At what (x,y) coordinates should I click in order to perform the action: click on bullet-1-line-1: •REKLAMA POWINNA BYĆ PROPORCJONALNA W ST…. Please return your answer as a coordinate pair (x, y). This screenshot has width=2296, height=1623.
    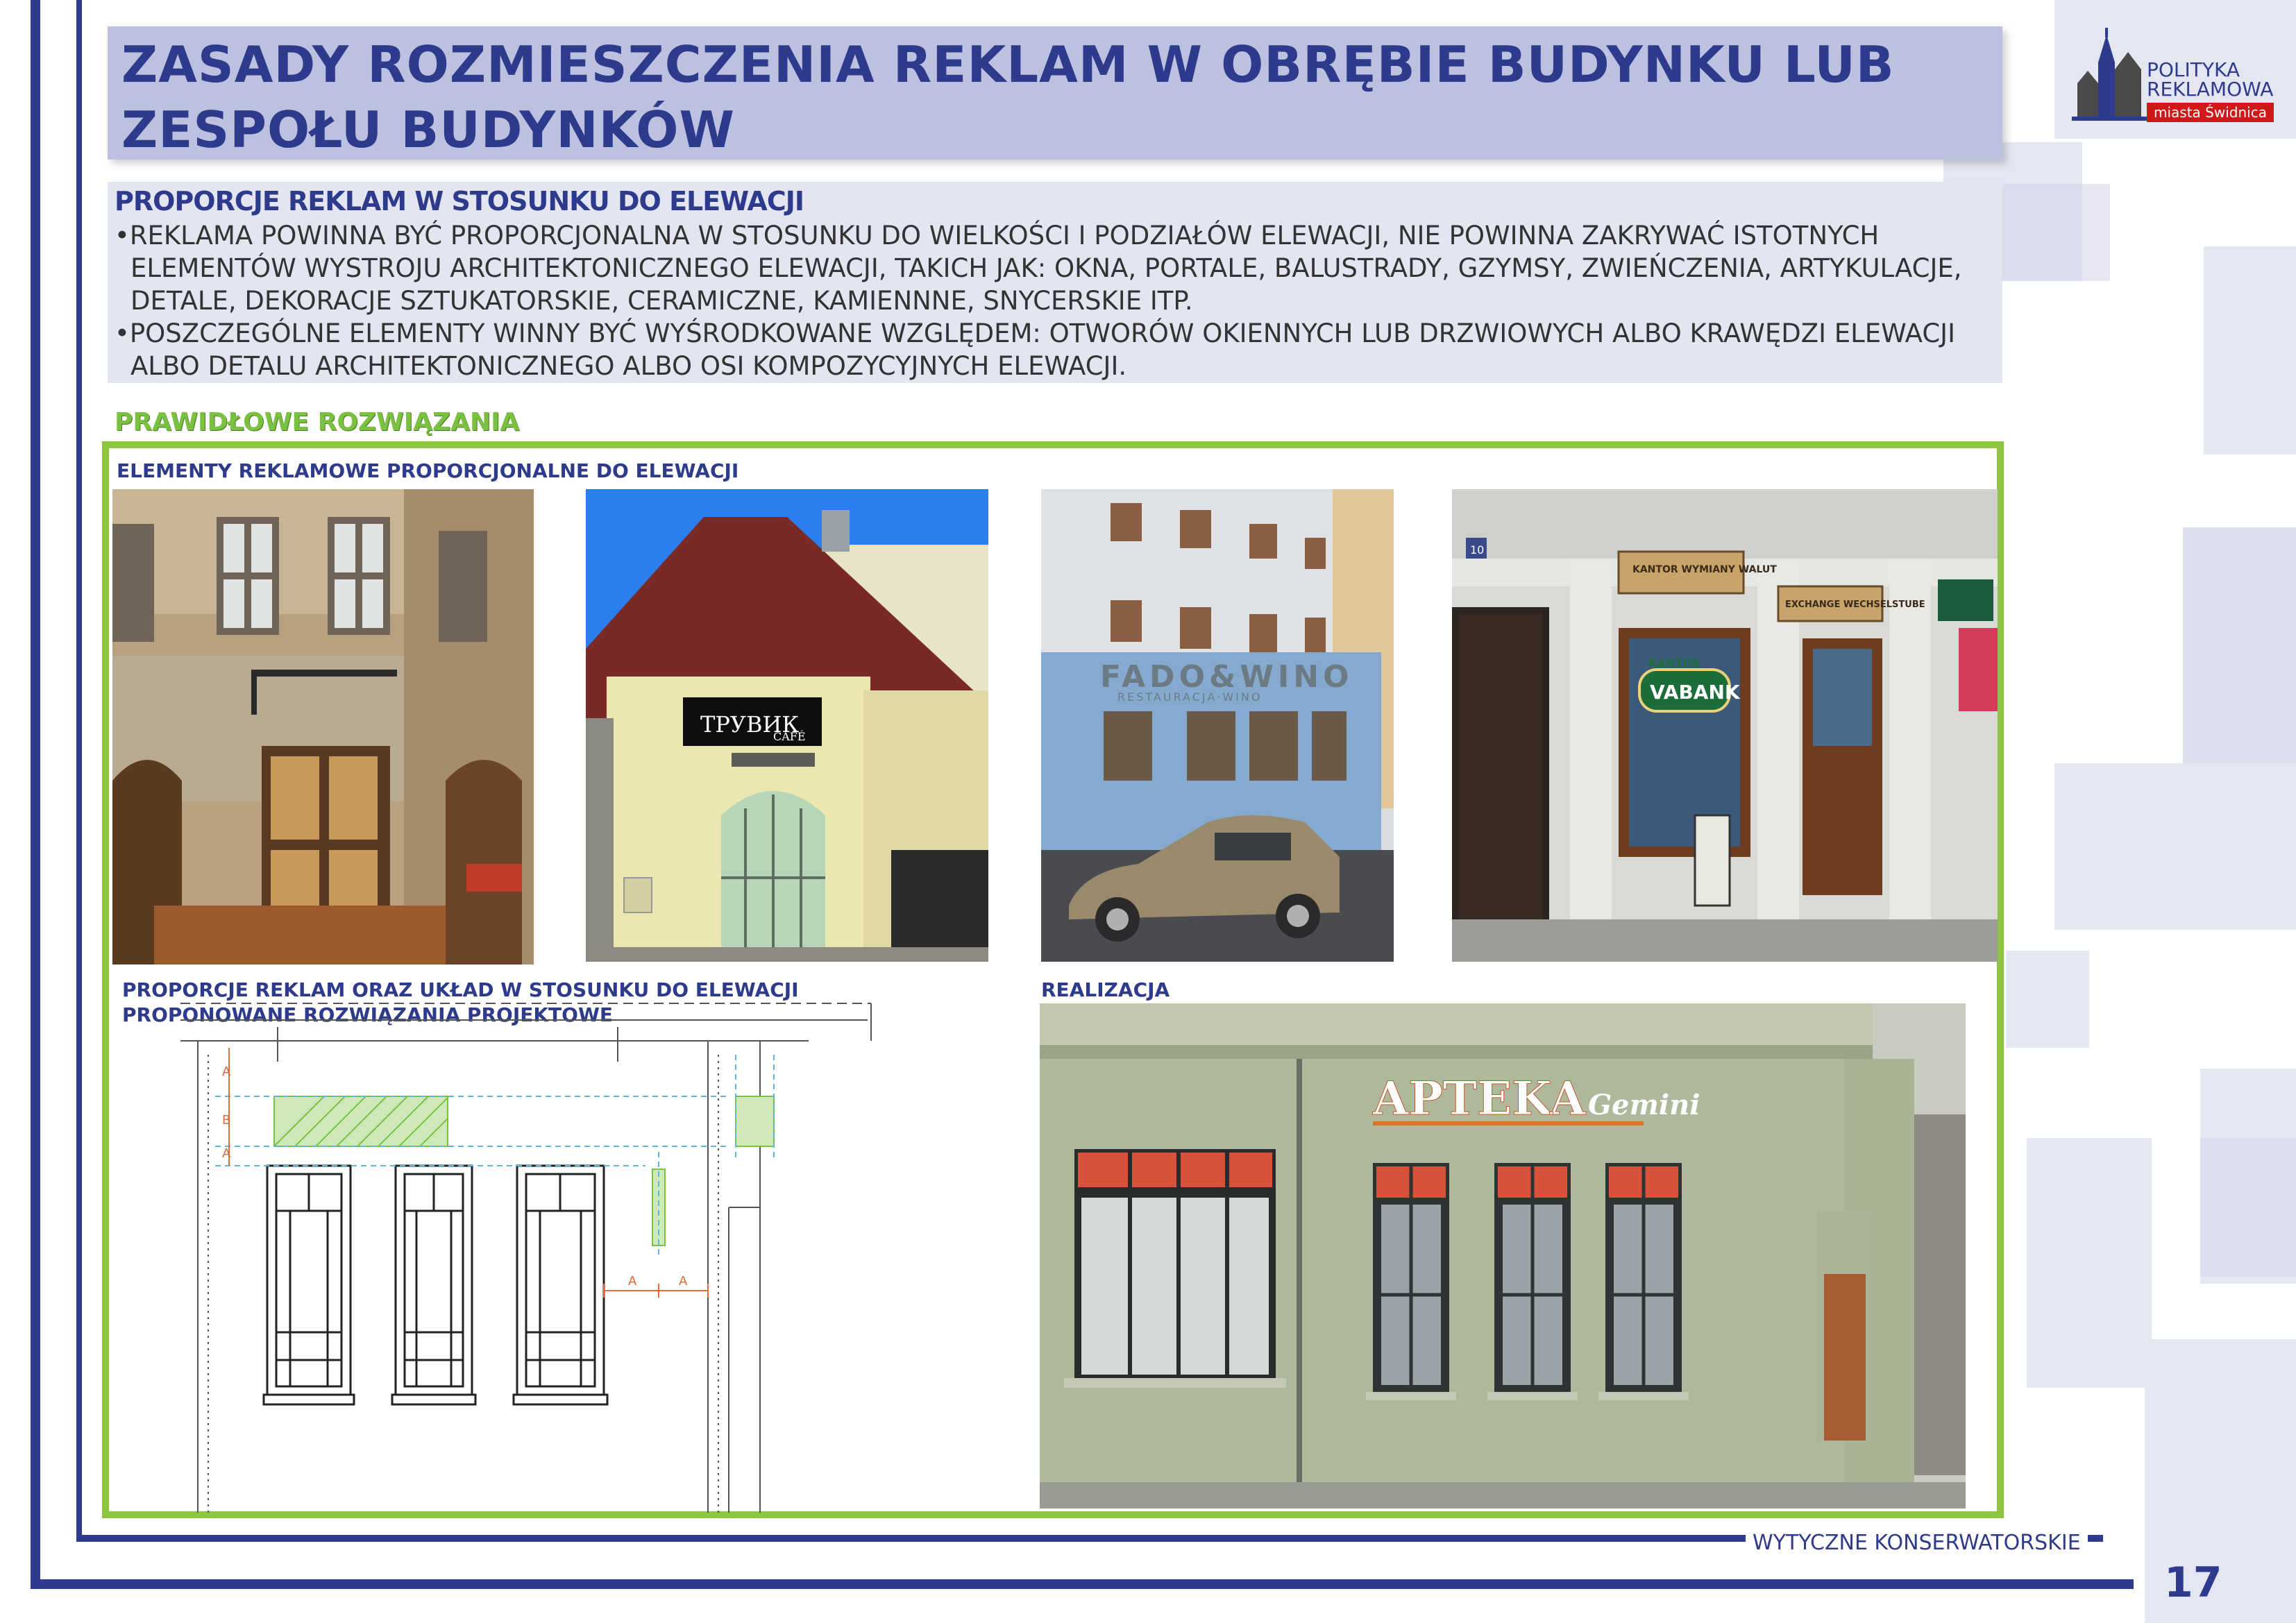
    Looking at the image, I should click on (998, 235).